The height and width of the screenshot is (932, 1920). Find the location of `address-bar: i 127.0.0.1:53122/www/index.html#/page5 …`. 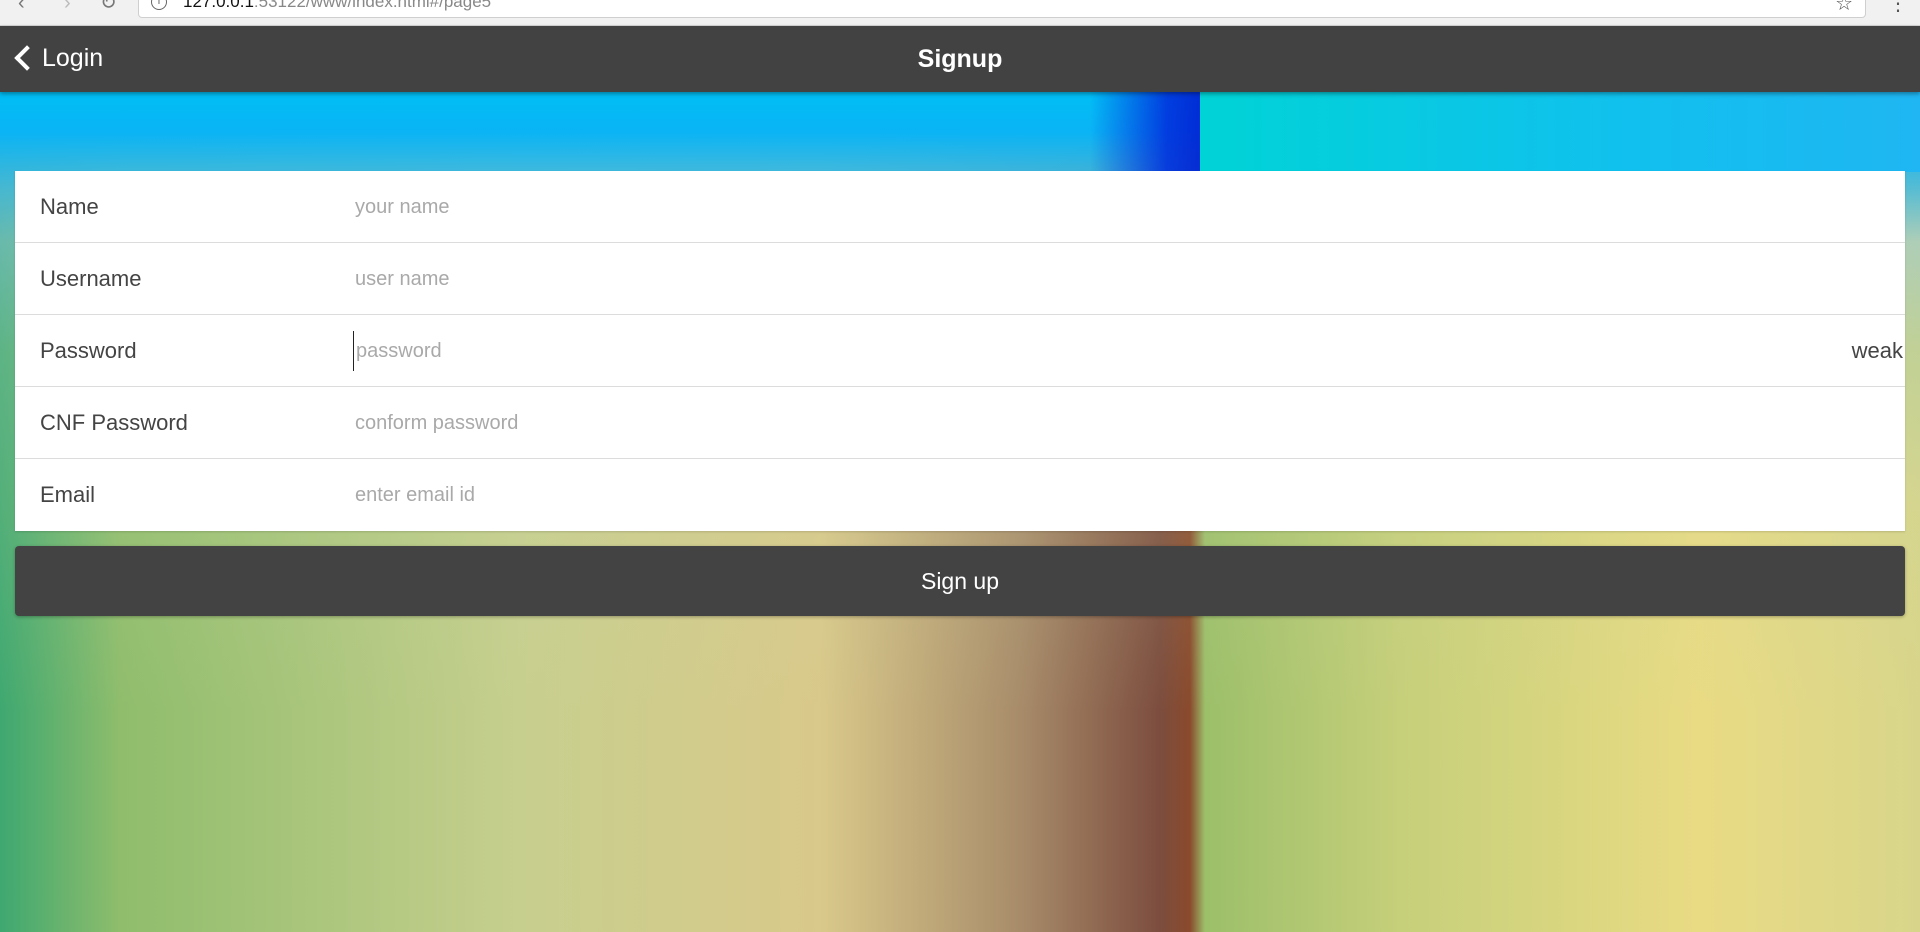

address-bar: i 127.0.0.1:53122/www/index.html#/page5 … is located at coordinates (1002, 9).